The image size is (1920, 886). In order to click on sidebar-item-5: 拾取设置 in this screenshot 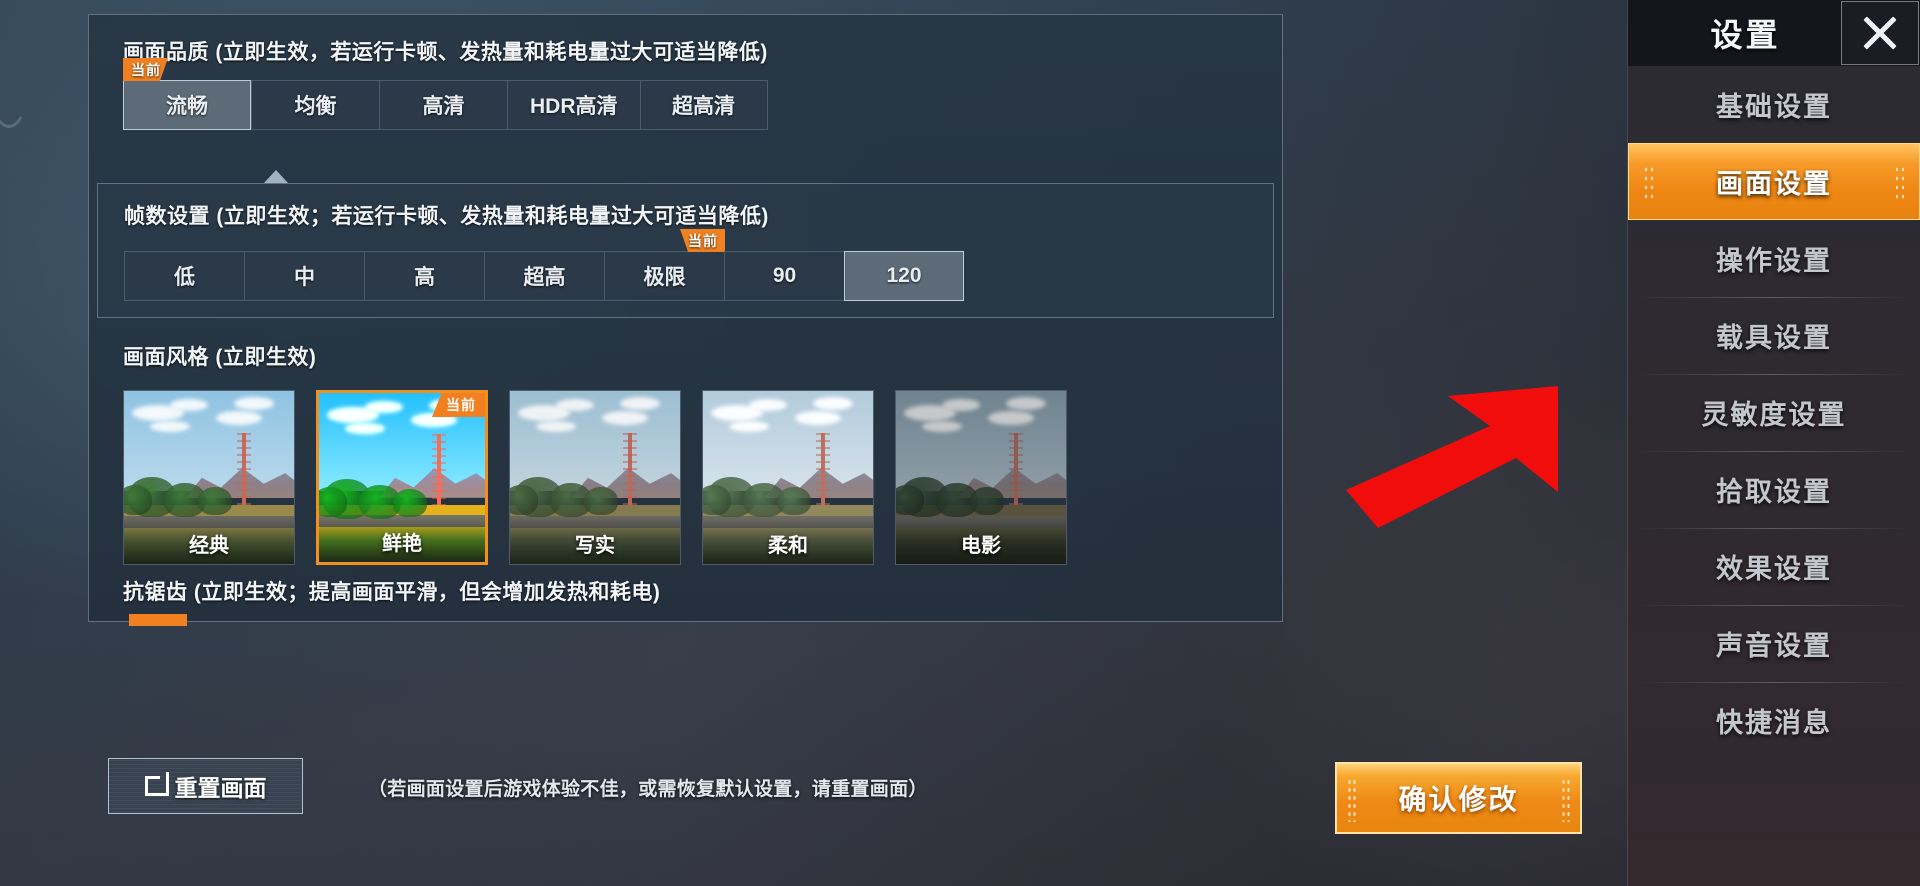, I will do `click(1774, 489)`.